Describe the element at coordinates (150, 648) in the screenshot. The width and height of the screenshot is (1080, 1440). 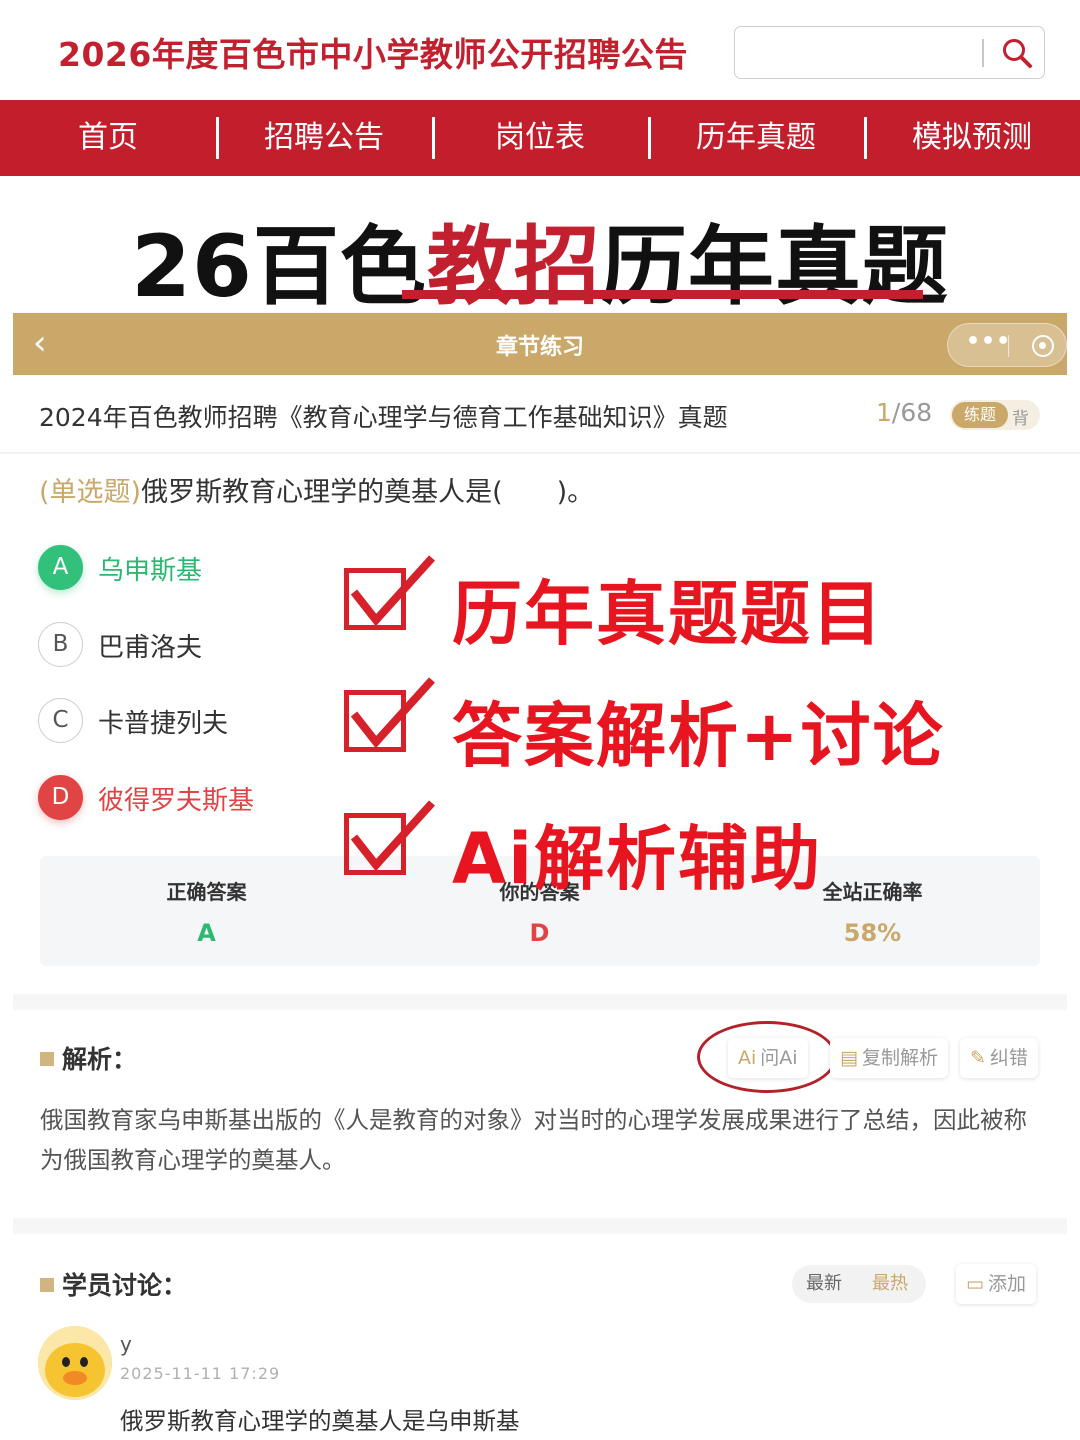
I see `option-label: 巴甫洛夫` at that location.